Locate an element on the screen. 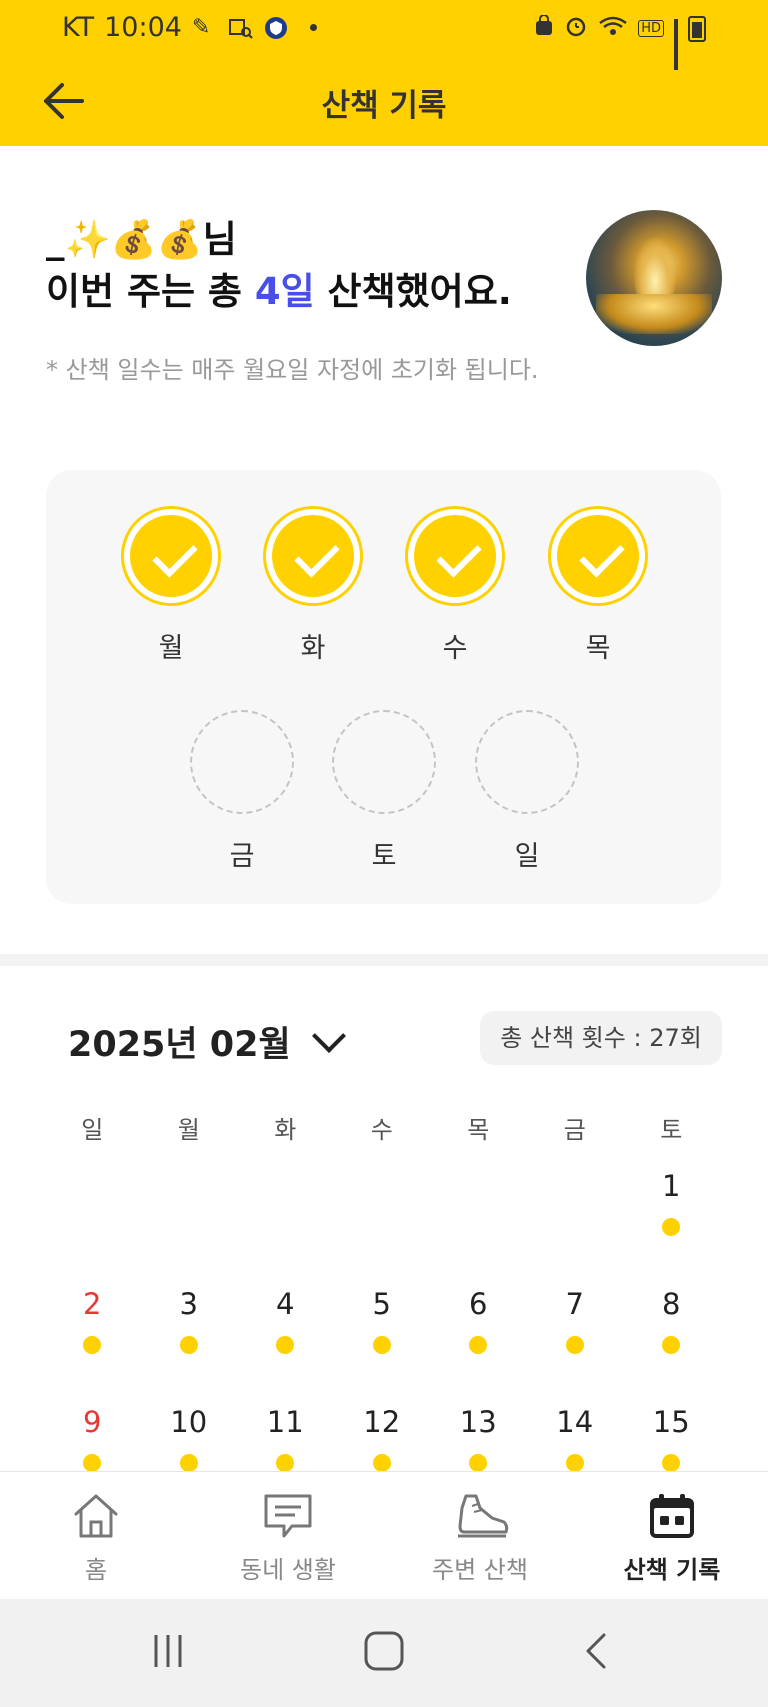 The width and height of the screenshot is (768, 1707). recent-apps-button is located at coordinates (168, 1653).